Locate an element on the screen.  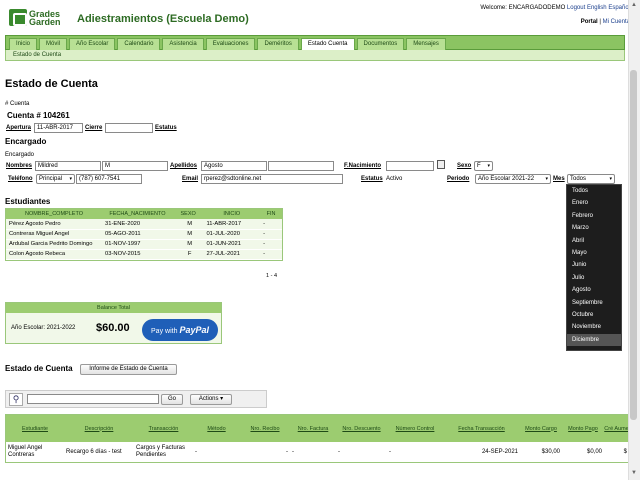
chevron-down-icon: ▾ is located at coordinates (70, 179).